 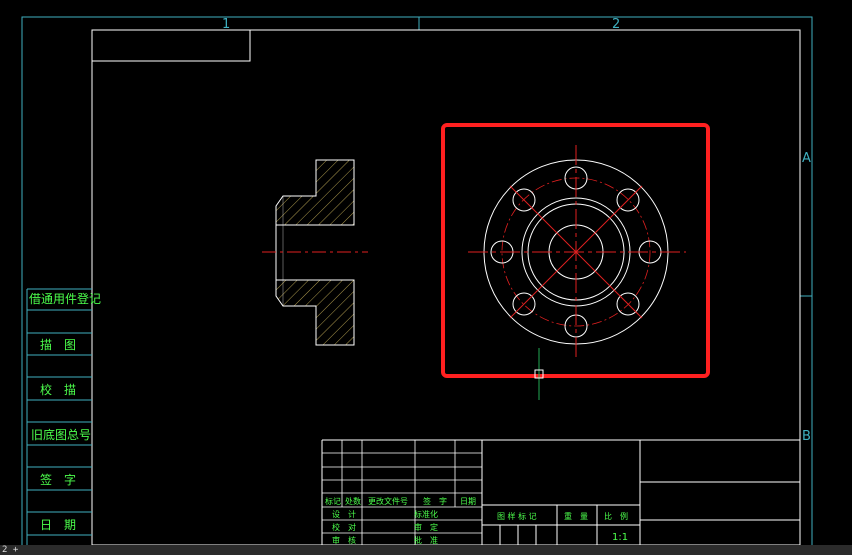 What do you see at coordinates (517, 516) in the screenshot?
I see `info-drawing-mark: 图 样 标 记` at bounding box center [517, 516].